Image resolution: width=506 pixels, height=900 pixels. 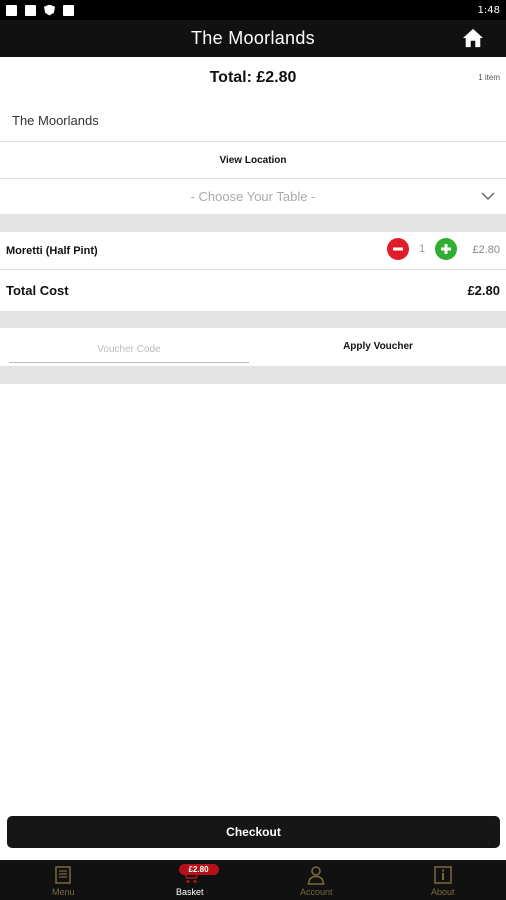 I want to click on quantity-value: 1, so click(x=422, y=249).